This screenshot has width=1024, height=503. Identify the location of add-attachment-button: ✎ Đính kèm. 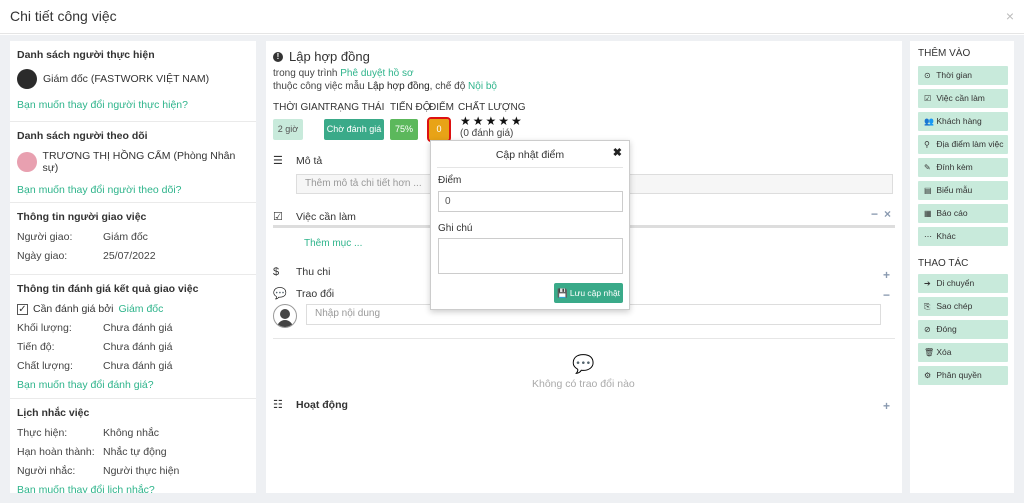
(963, 167).